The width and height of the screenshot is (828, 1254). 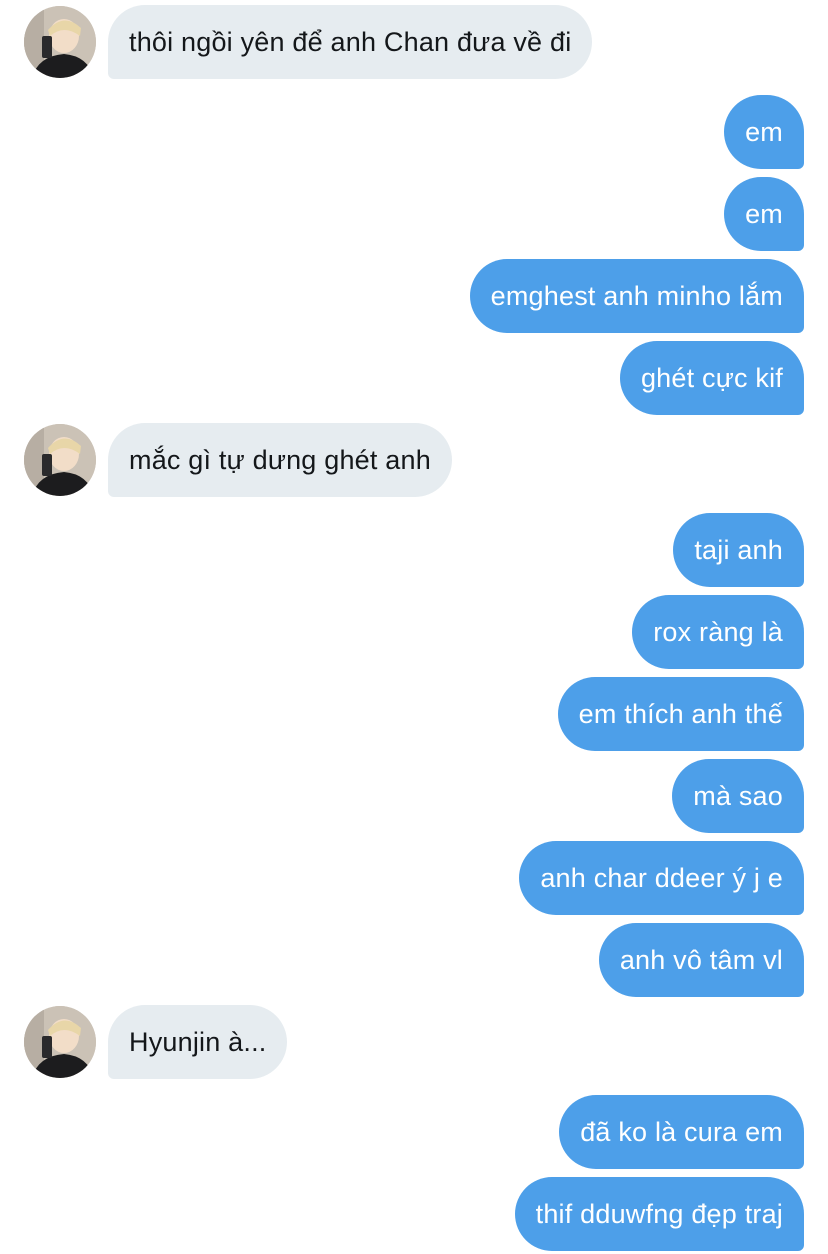 I want to click on outgoing-message: đã ko là cura em, so click(x=681, y=1132).